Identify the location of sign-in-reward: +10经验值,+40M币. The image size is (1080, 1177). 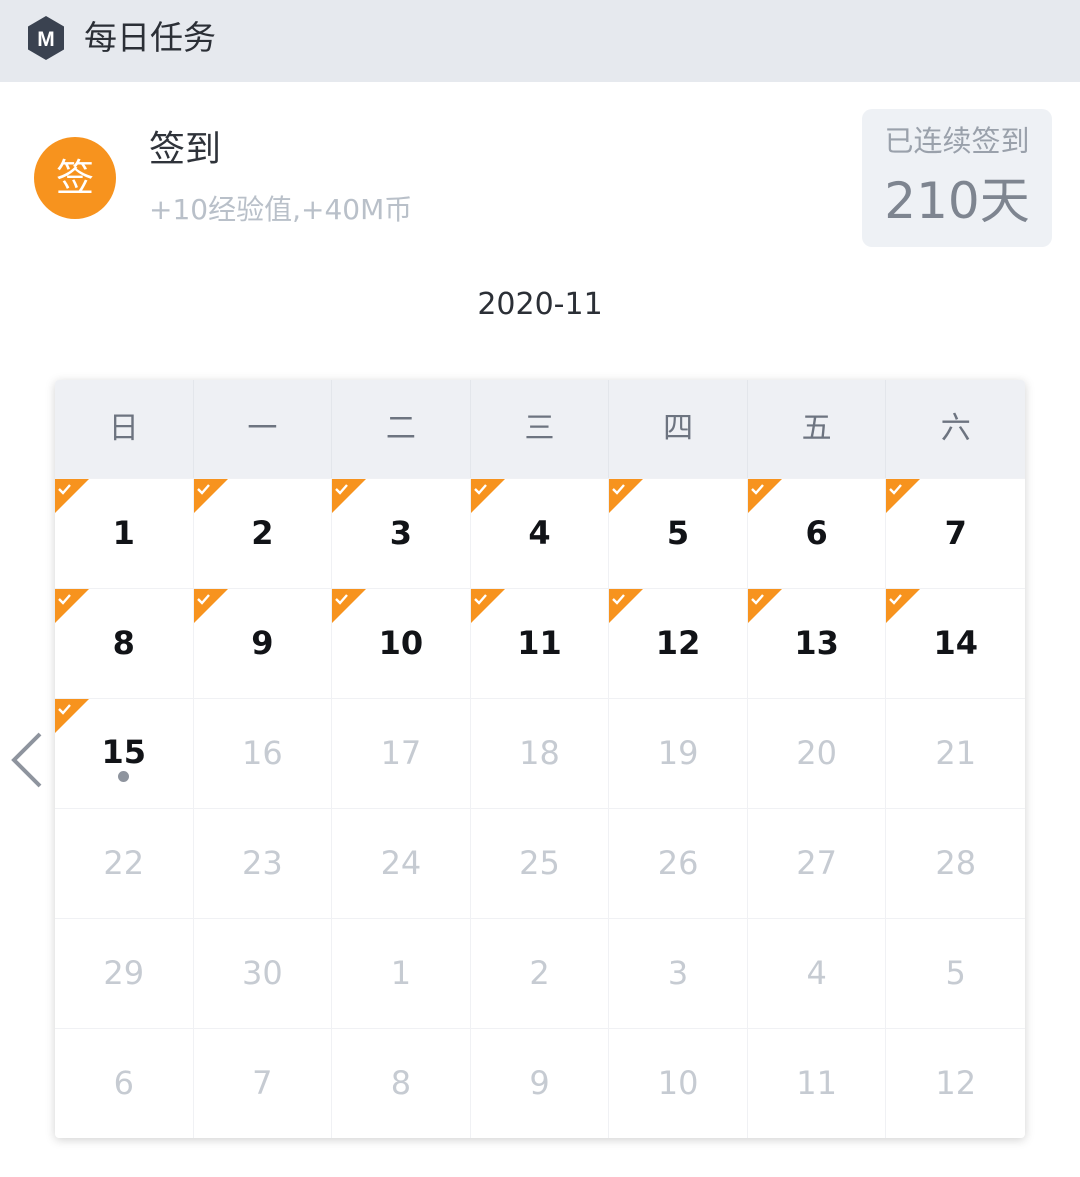
(281, 209).